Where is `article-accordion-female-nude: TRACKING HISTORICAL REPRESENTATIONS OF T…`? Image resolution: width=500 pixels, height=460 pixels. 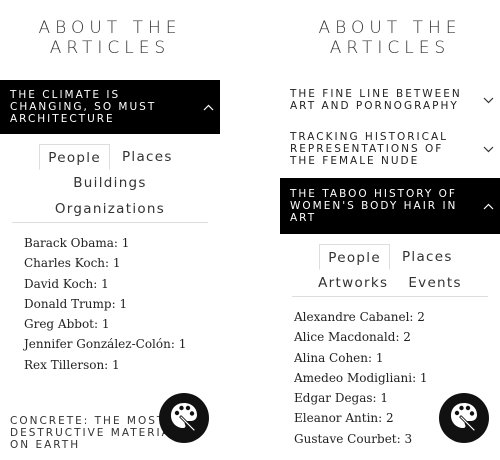 article-accordion-female-nude: TRACKING HISTORICAL REPRESENTATIONS OF T… is located at coordinates (390, 149).